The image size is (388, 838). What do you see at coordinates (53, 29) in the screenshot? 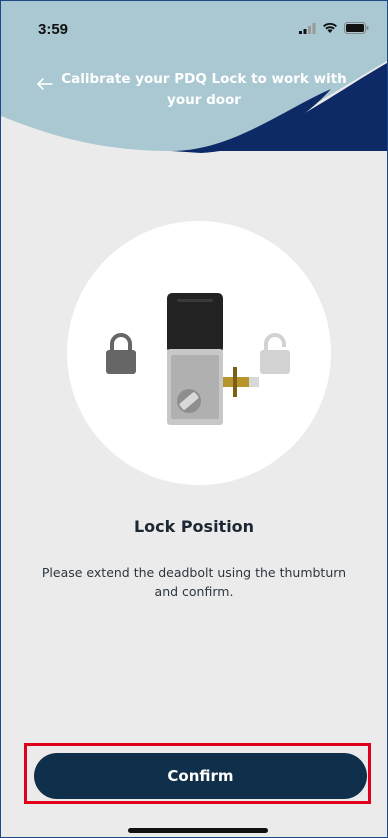
I see `status-time: 3:59` at bounding box center [53, 29].